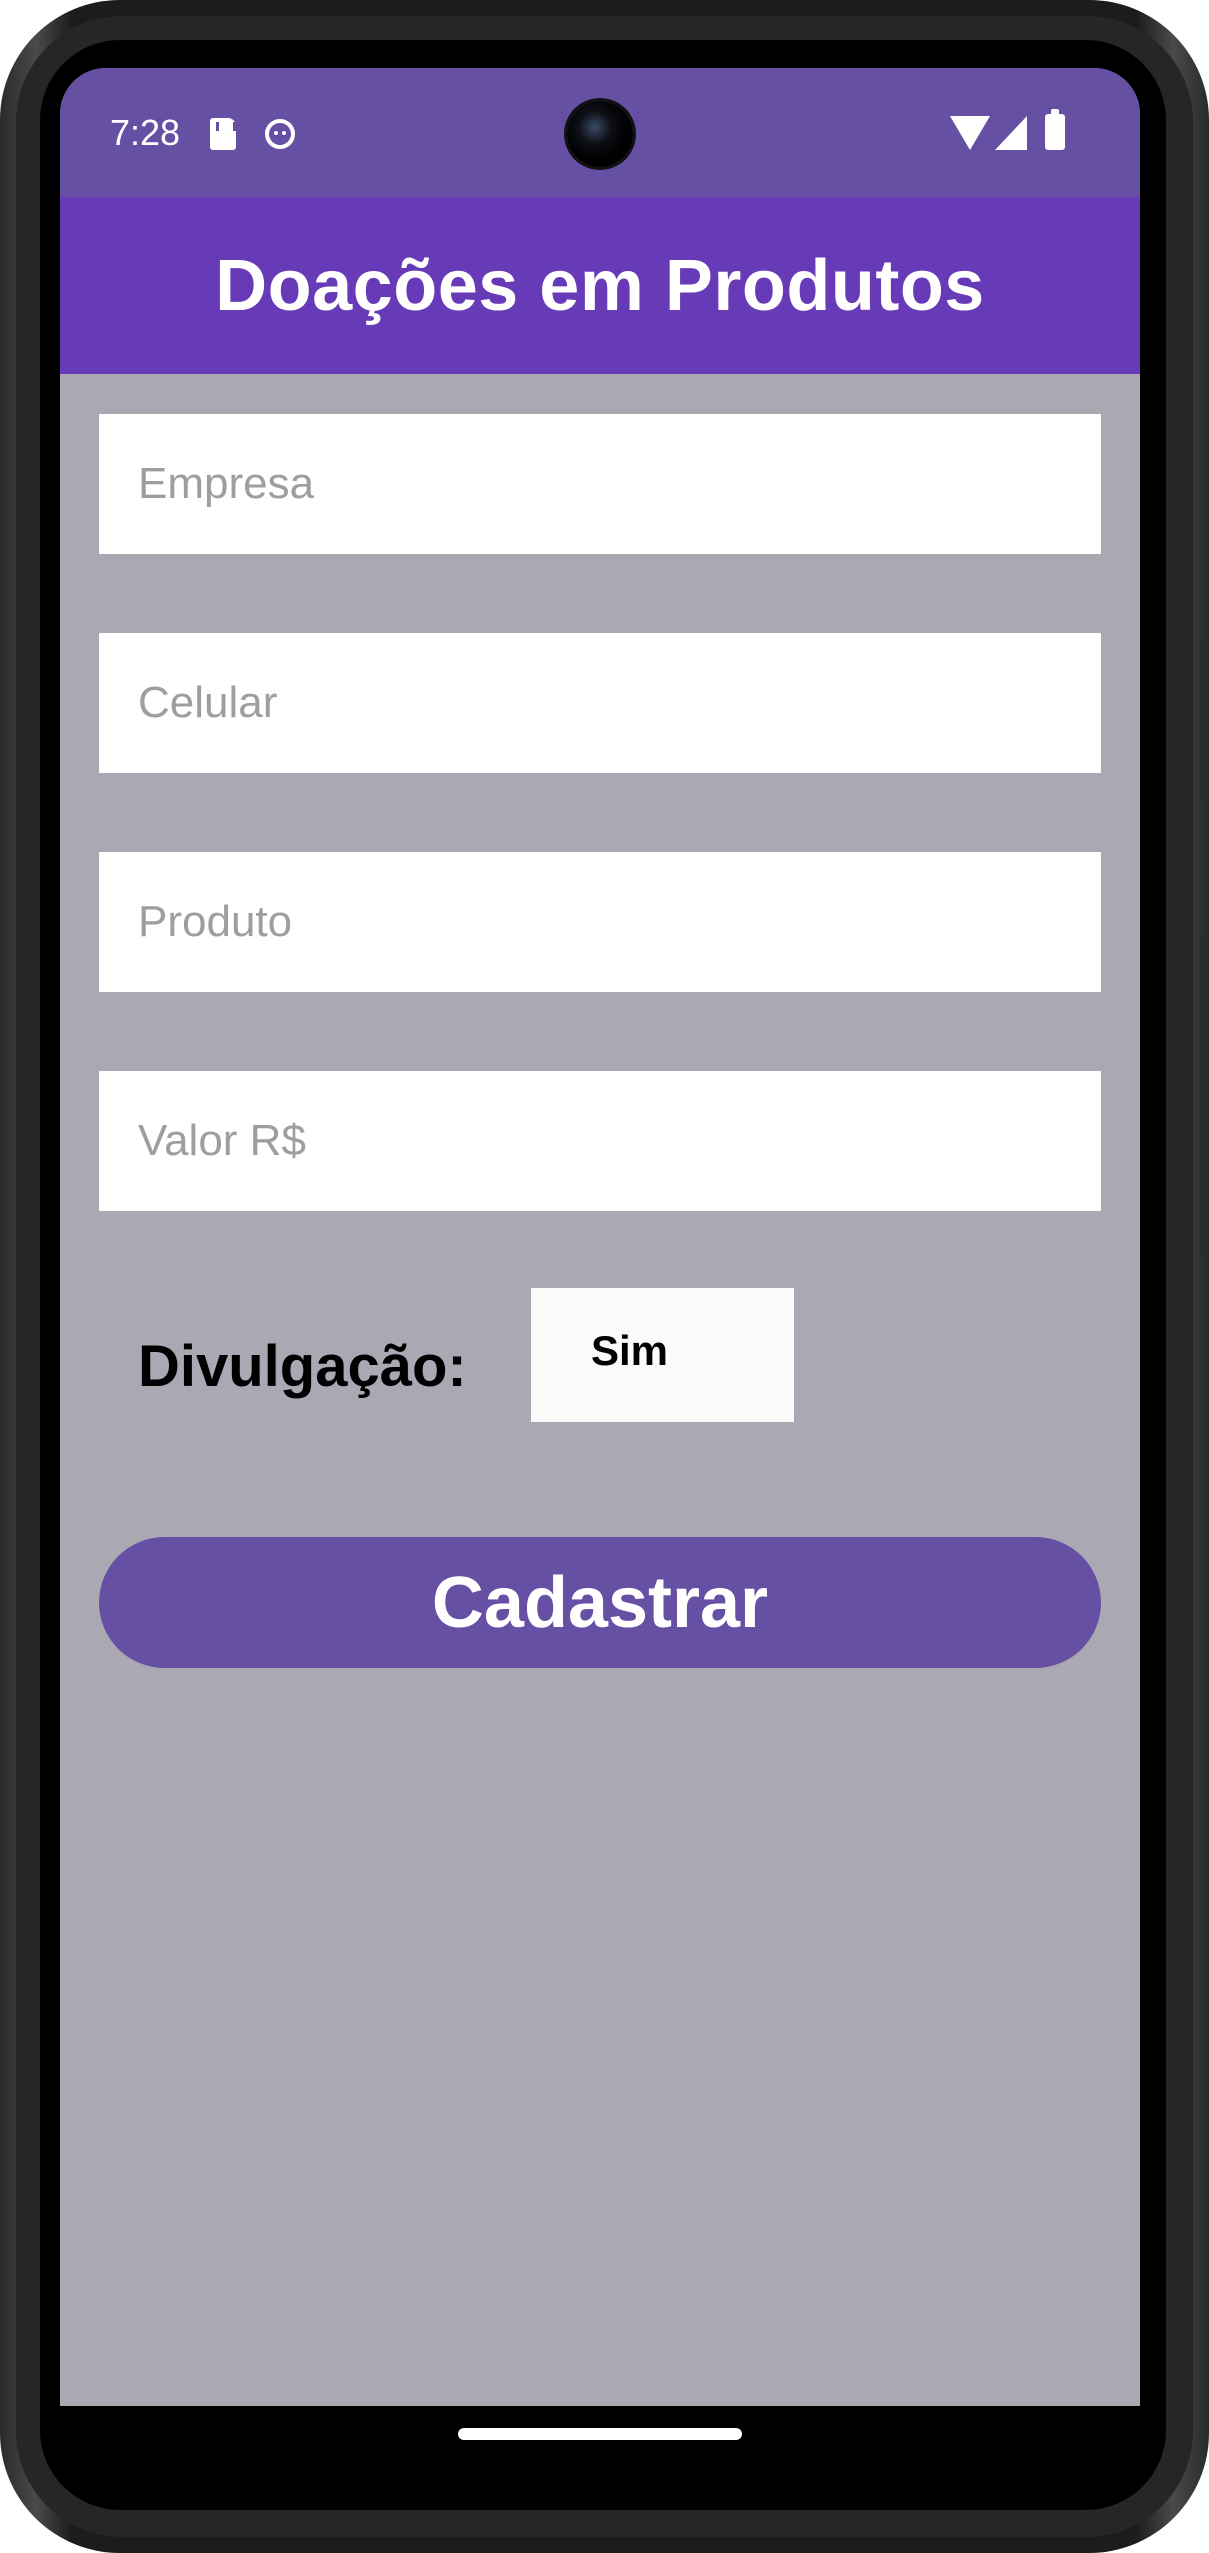 The width and height of the screenshot is (1209, 2553). Describe the element at coordinates (145, 132) in the screenshot. I see `status-time: 7:28` at that location.